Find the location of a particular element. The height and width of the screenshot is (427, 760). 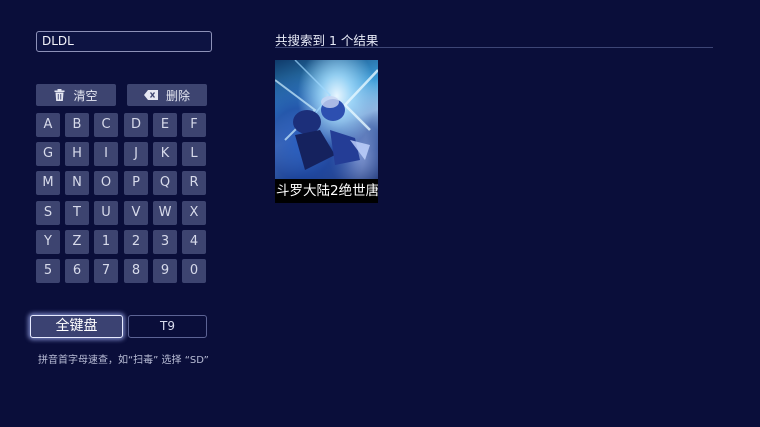

trash-icon is located at coordinates (59, 95).